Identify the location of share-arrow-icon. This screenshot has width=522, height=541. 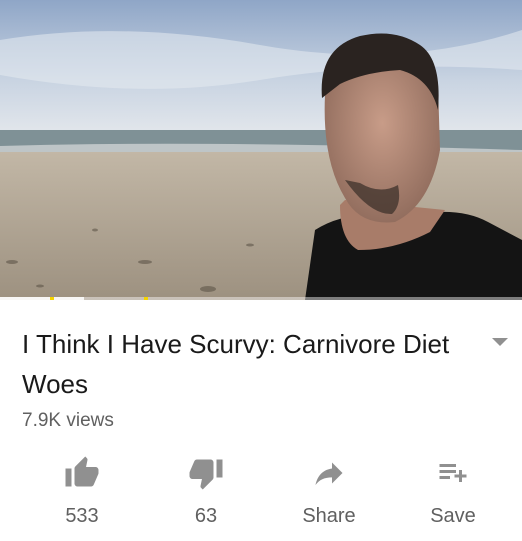
(329, 473).